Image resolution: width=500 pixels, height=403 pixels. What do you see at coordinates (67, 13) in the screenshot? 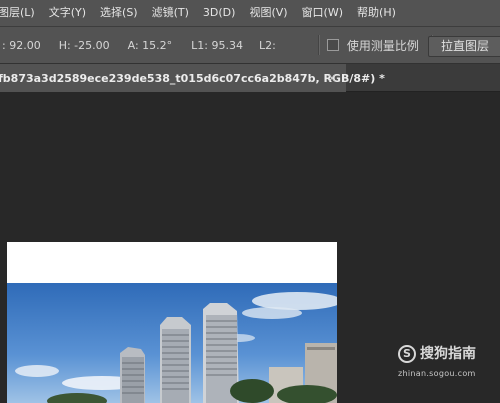
I see `menu-type: 文字(Y)` at bounding box center [67, 13].